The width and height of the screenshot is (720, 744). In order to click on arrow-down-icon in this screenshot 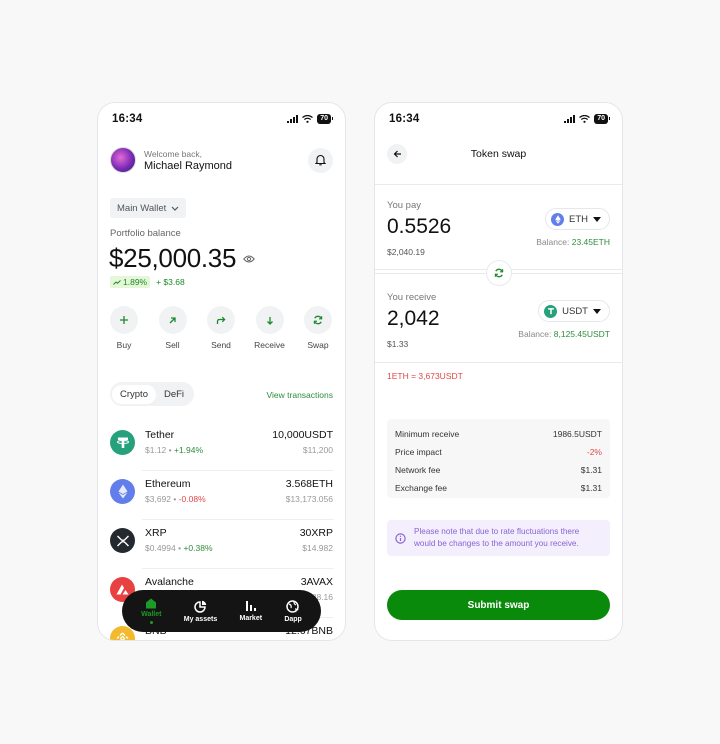, I will do `click(269, 320)`.